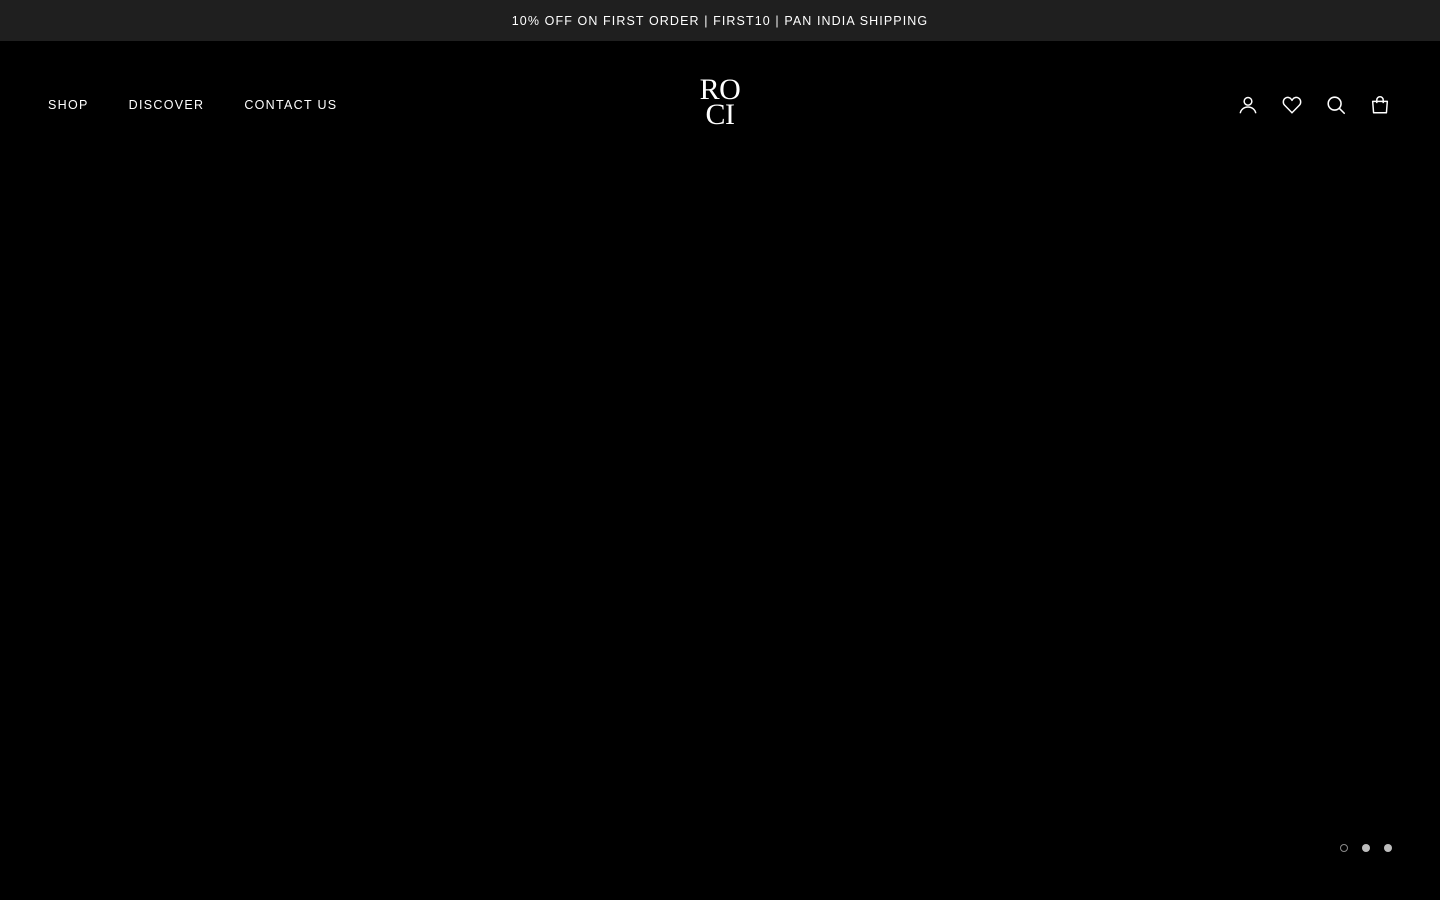 This screenshot has height=900, width=1440. I want to click on main-nav: SHOP DISCOVER CONTACT US, so click(192, 105).